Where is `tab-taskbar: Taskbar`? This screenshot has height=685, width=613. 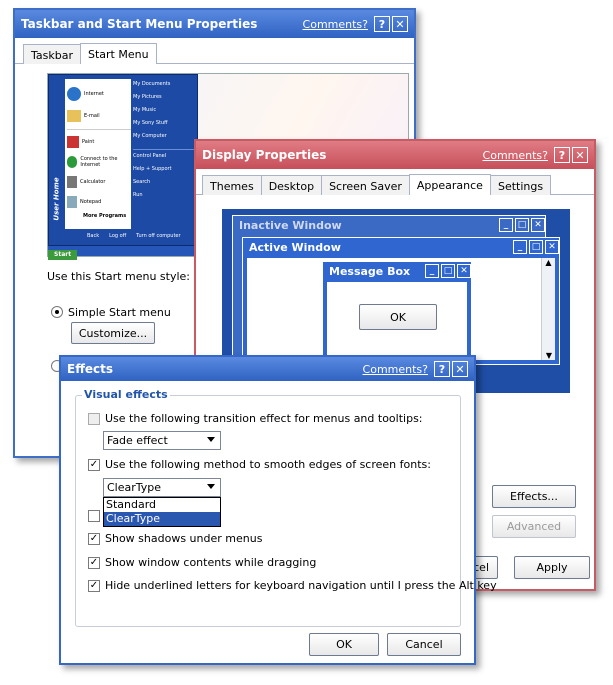 tab-taskbar: Taskbar is located at coordinates (52, 54).